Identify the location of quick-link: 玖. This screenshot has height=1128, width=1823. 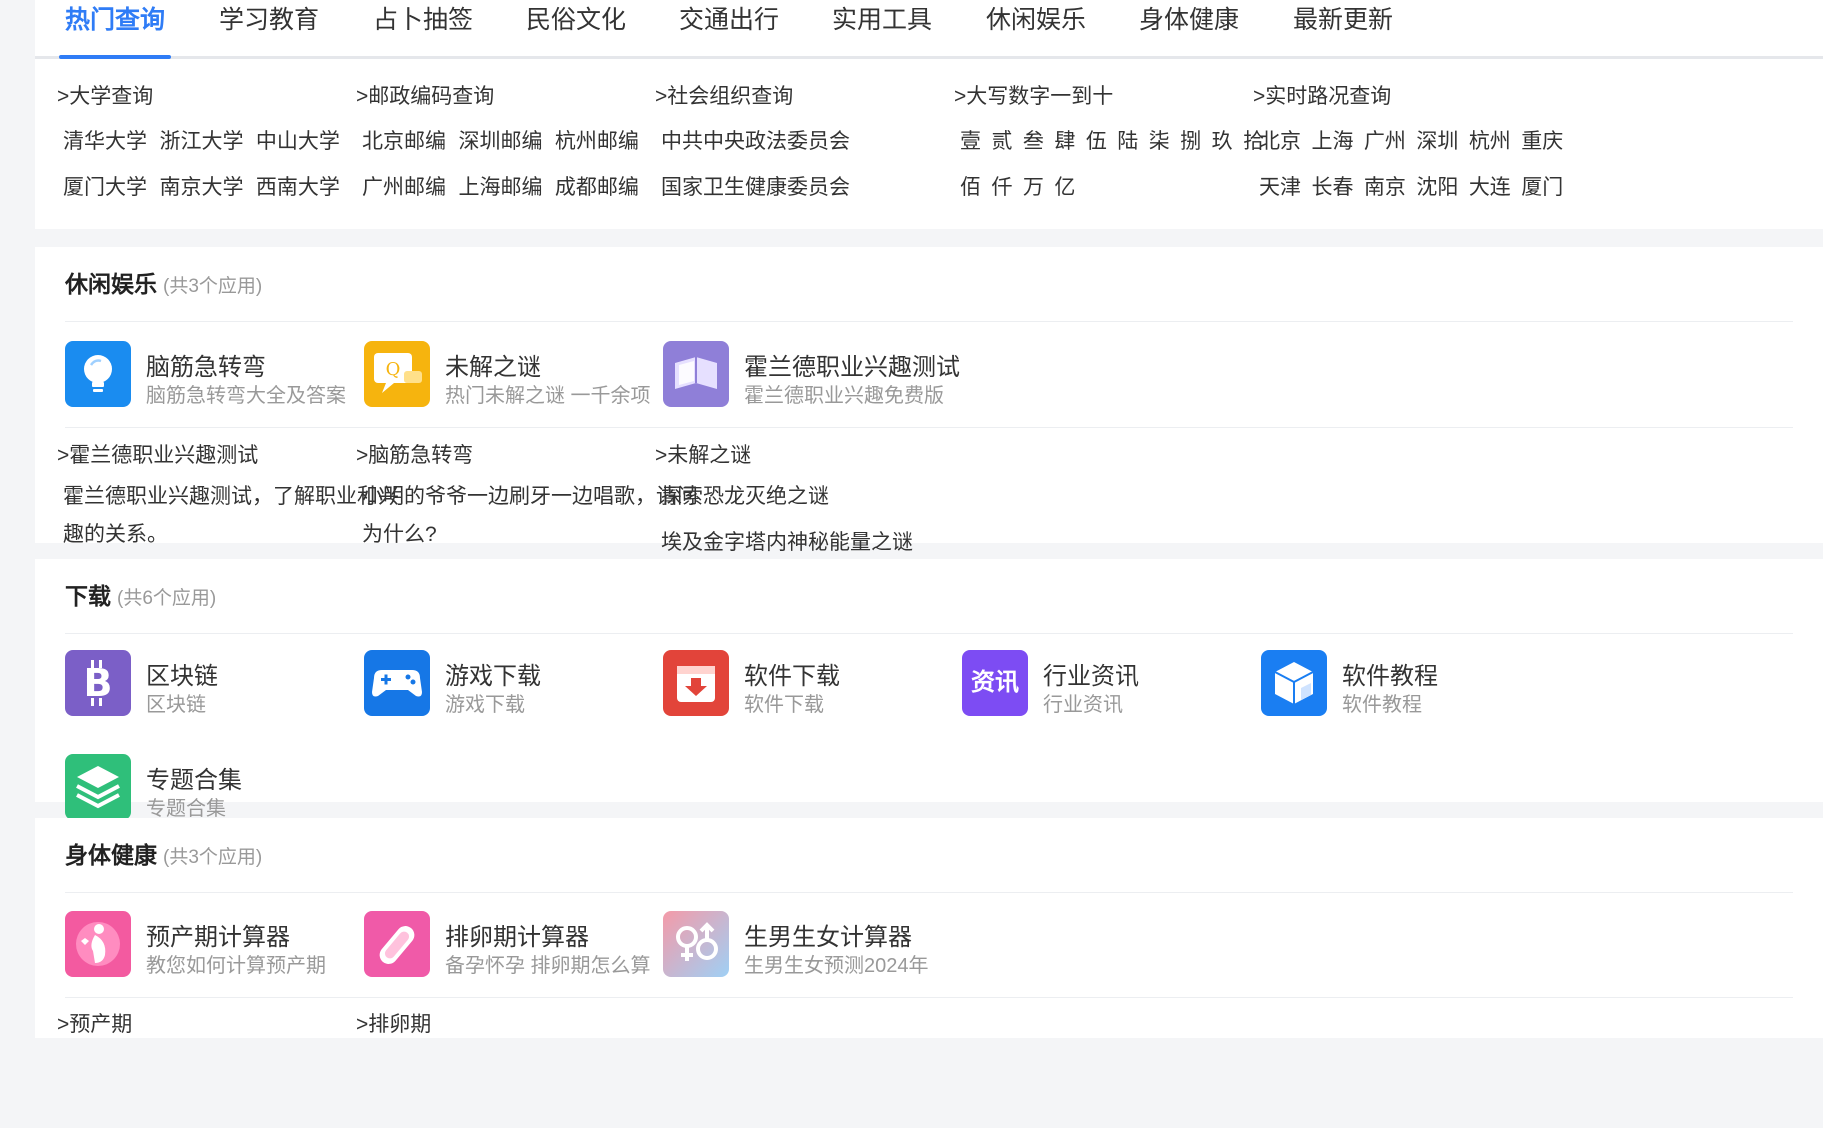
(1222, 141).